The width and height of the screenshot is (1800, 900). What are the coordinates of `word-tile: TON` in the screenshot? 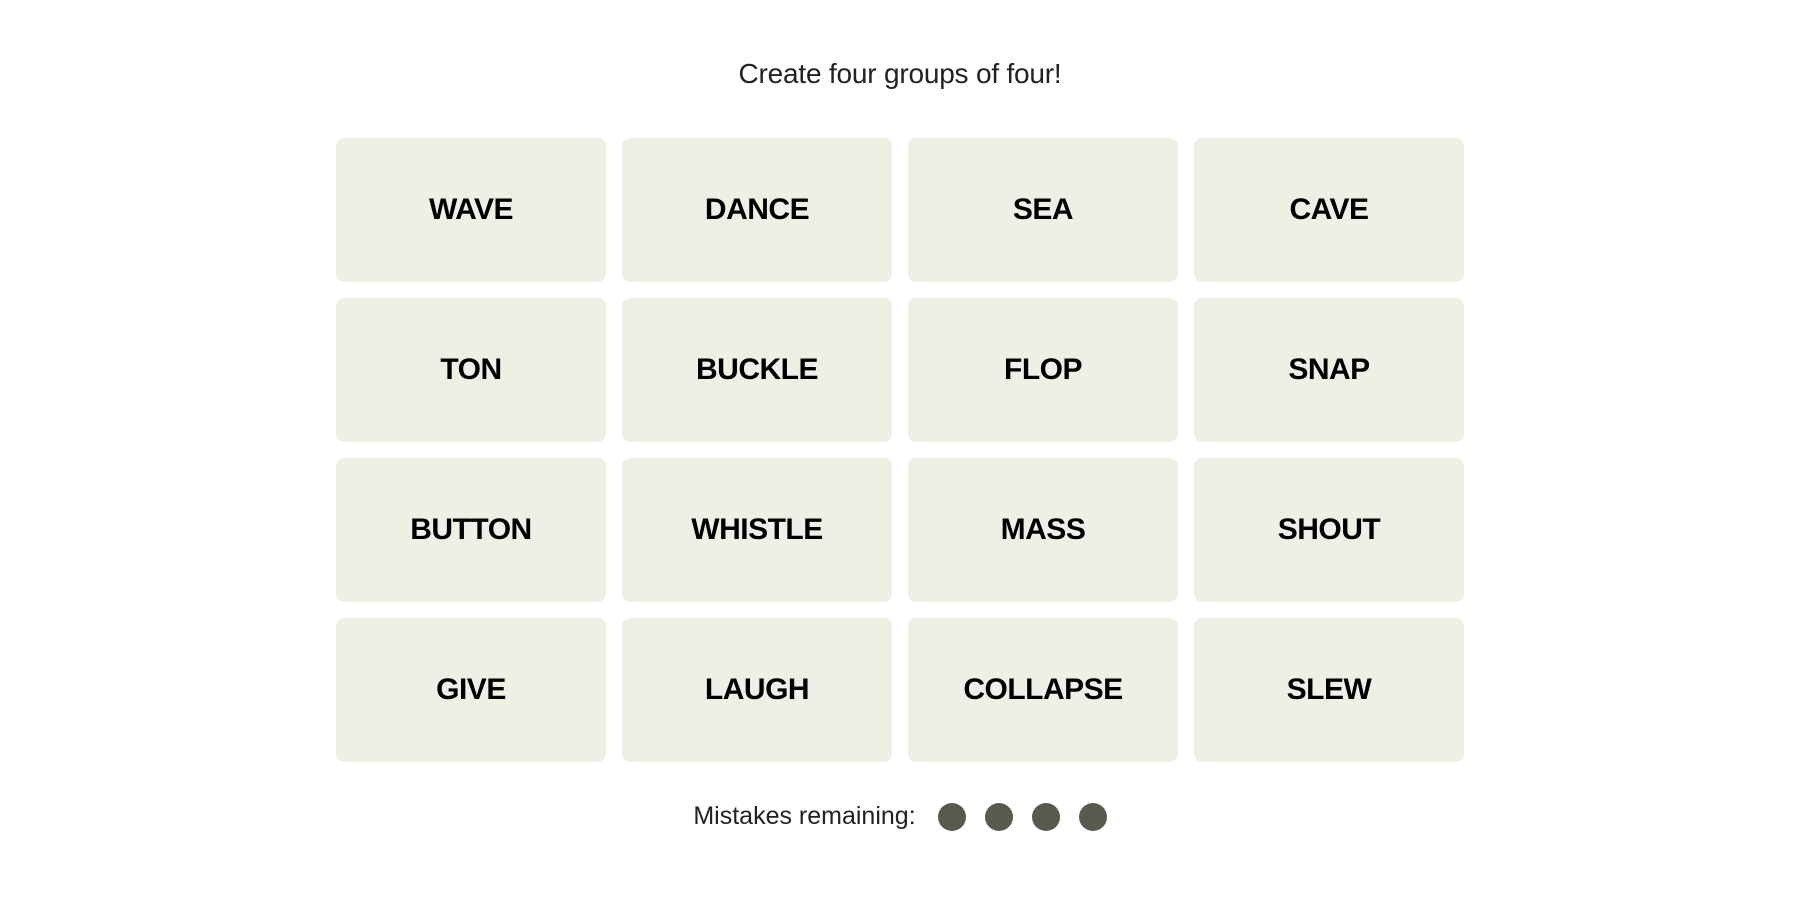 It's located at (471, 370).